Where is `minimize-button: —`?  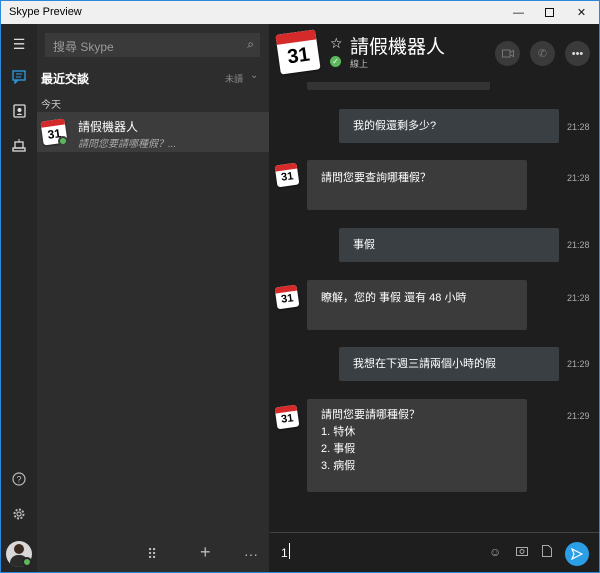 minimize-button: — is located at coordinates (518, 12).